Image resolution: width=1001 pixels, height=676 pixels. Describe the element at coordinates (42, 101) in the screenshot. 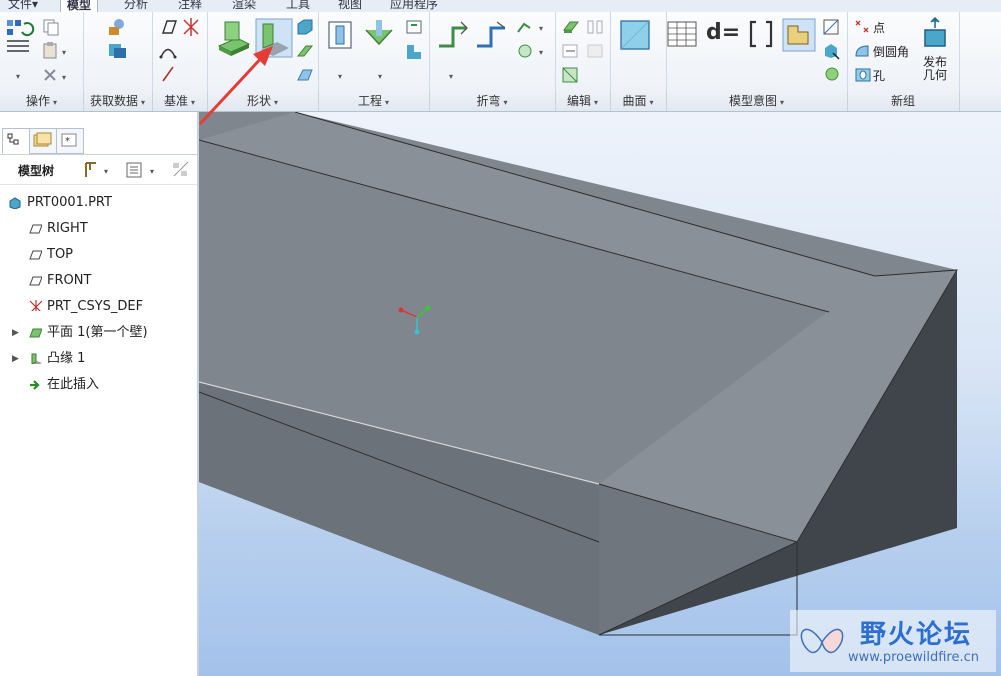

I see `group-label-operations: 操作 ▾` at that location.